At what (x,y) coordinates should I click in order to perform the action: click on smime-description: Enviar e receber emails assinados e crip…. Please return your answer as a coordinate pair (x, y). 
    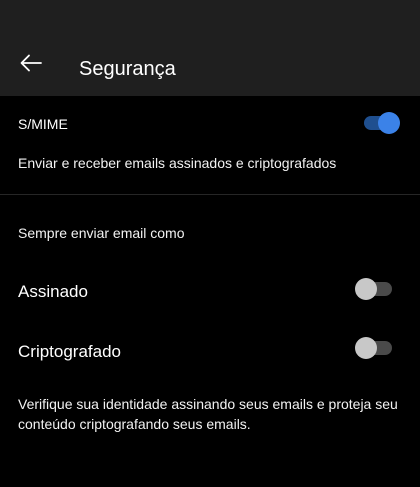
    Looking at the image, I should click on (177, 163).